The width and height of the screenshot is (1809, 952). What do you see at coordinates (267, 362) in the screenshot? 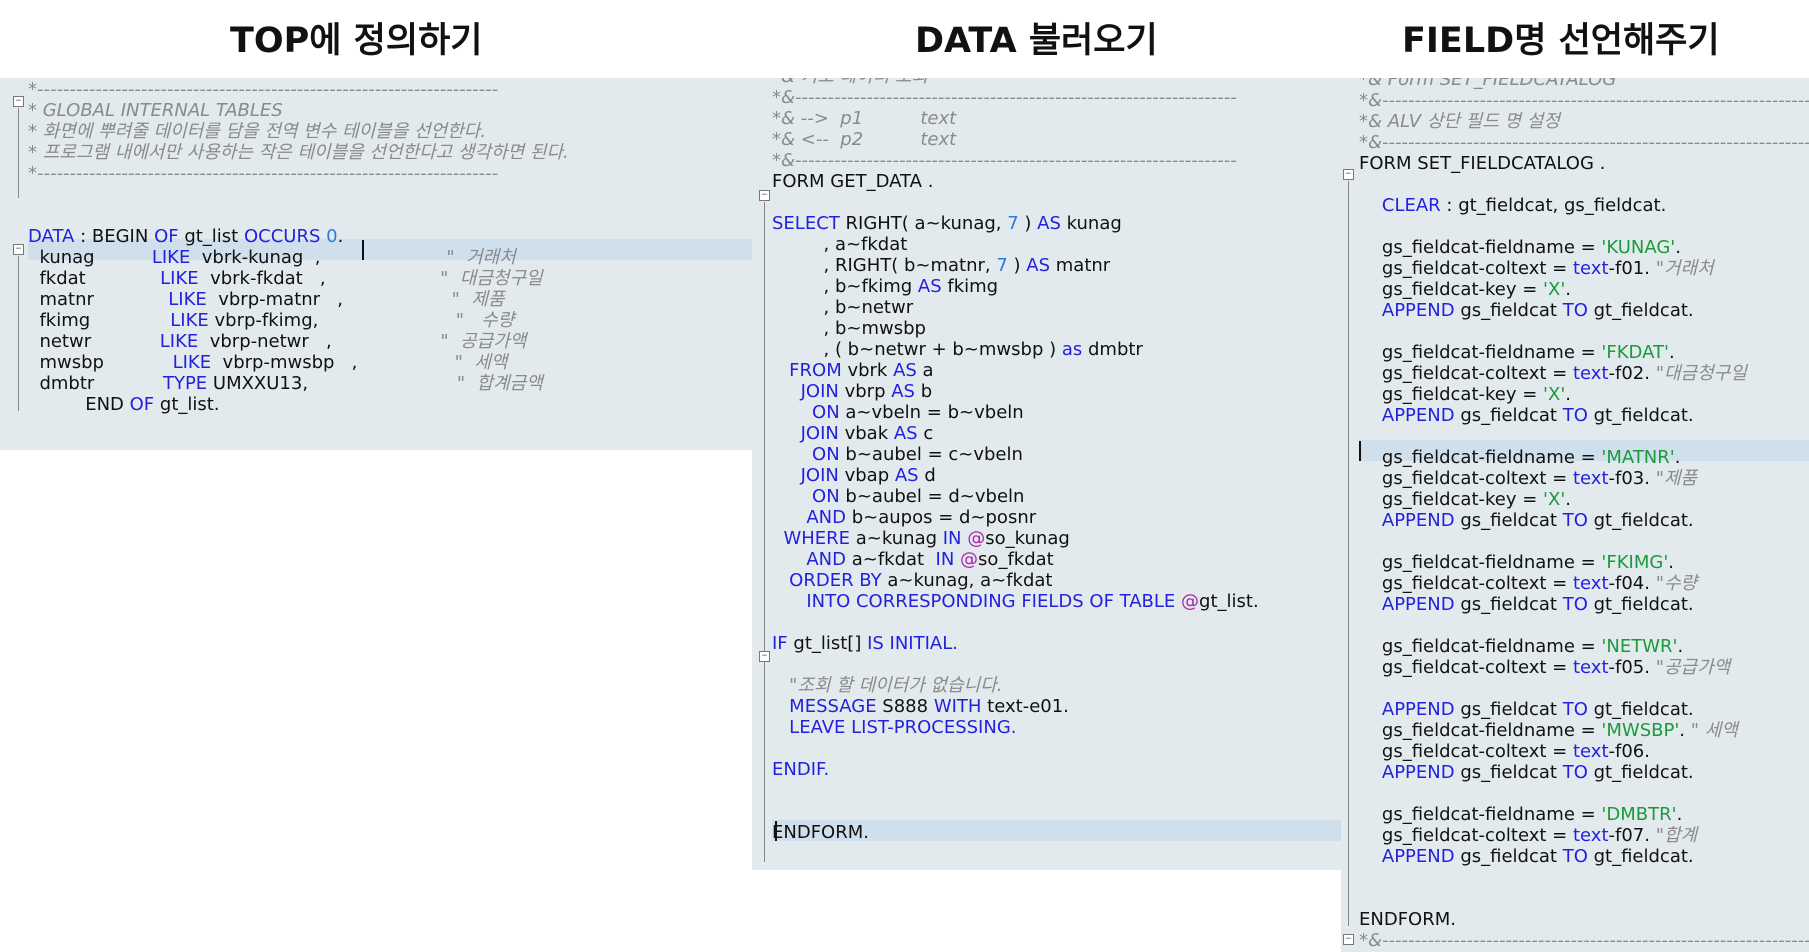
I see `code-line: mwsbp LIKE vbrp-mwsbp , " 세액` at bounding box center [267, 362].